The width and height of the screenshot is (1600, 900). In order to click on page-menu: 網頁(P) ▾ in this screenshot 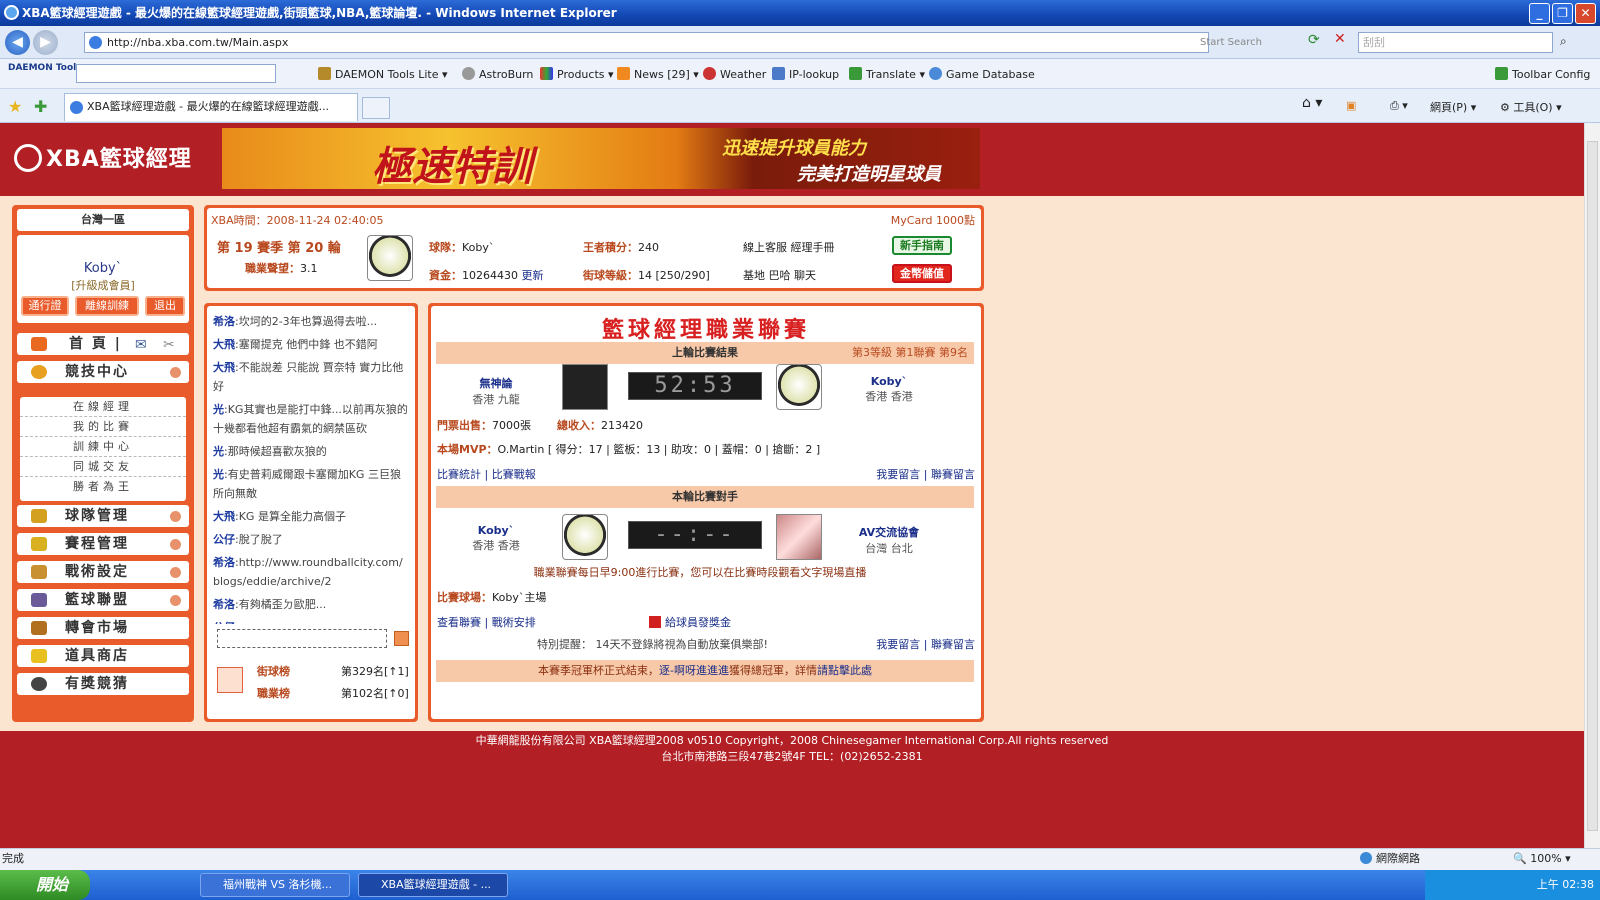, I will do `click(1453, 107)`.